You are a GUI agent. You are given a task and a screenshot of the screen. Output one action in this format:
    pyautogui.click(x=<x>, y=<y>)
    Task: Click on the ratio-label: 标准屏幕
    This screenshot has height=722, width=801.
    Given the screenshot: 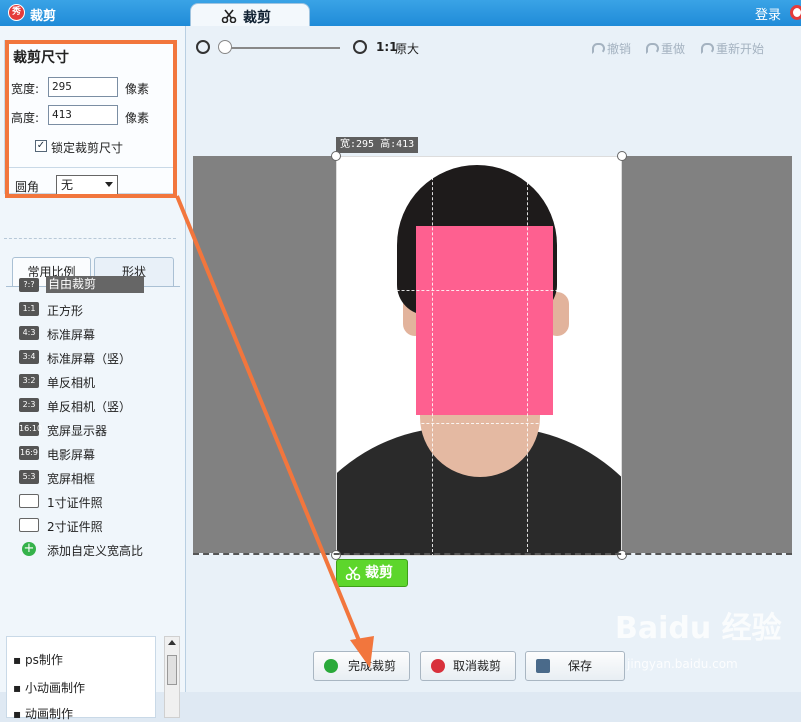 What is the action you would take?
    pyautogui.click(x=71, y=335)
    